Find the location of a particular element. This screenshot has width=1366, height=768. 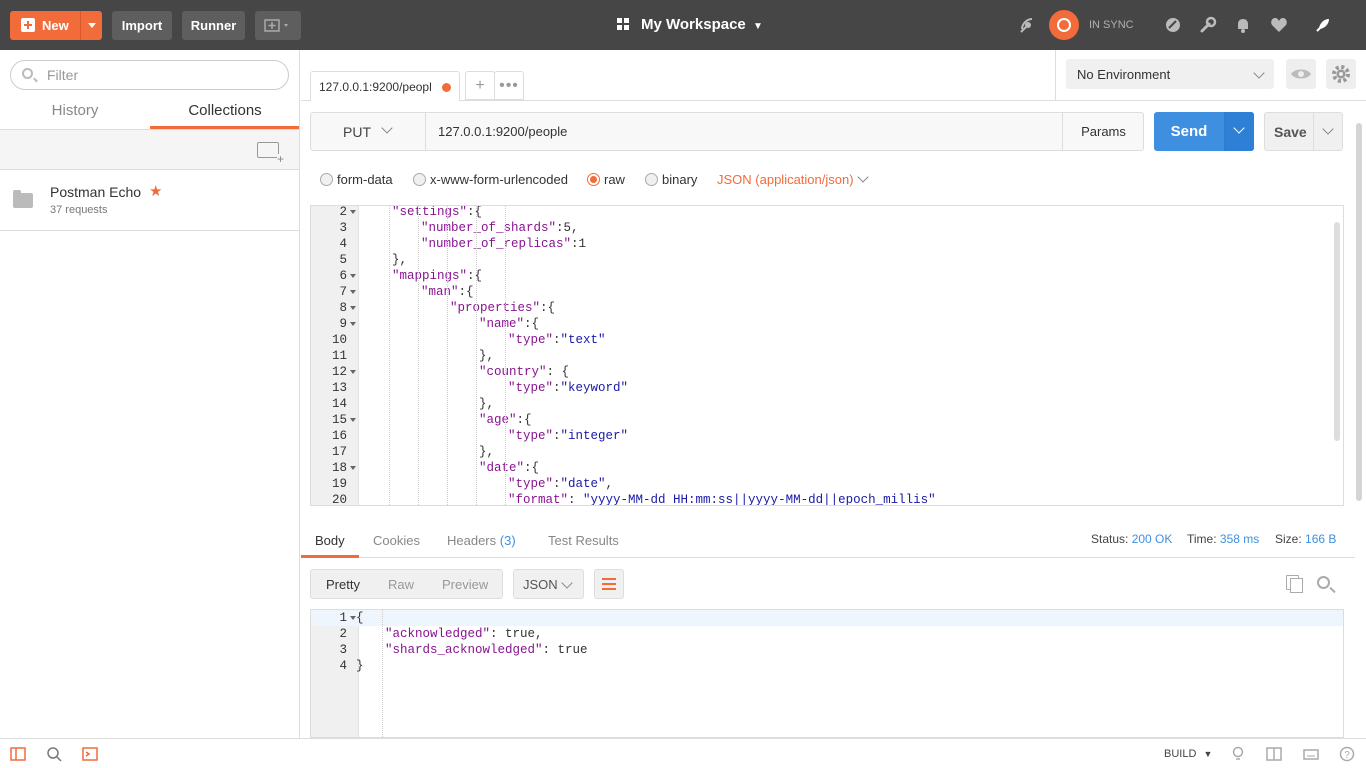

filter-input is located at coordinates (162, 75).